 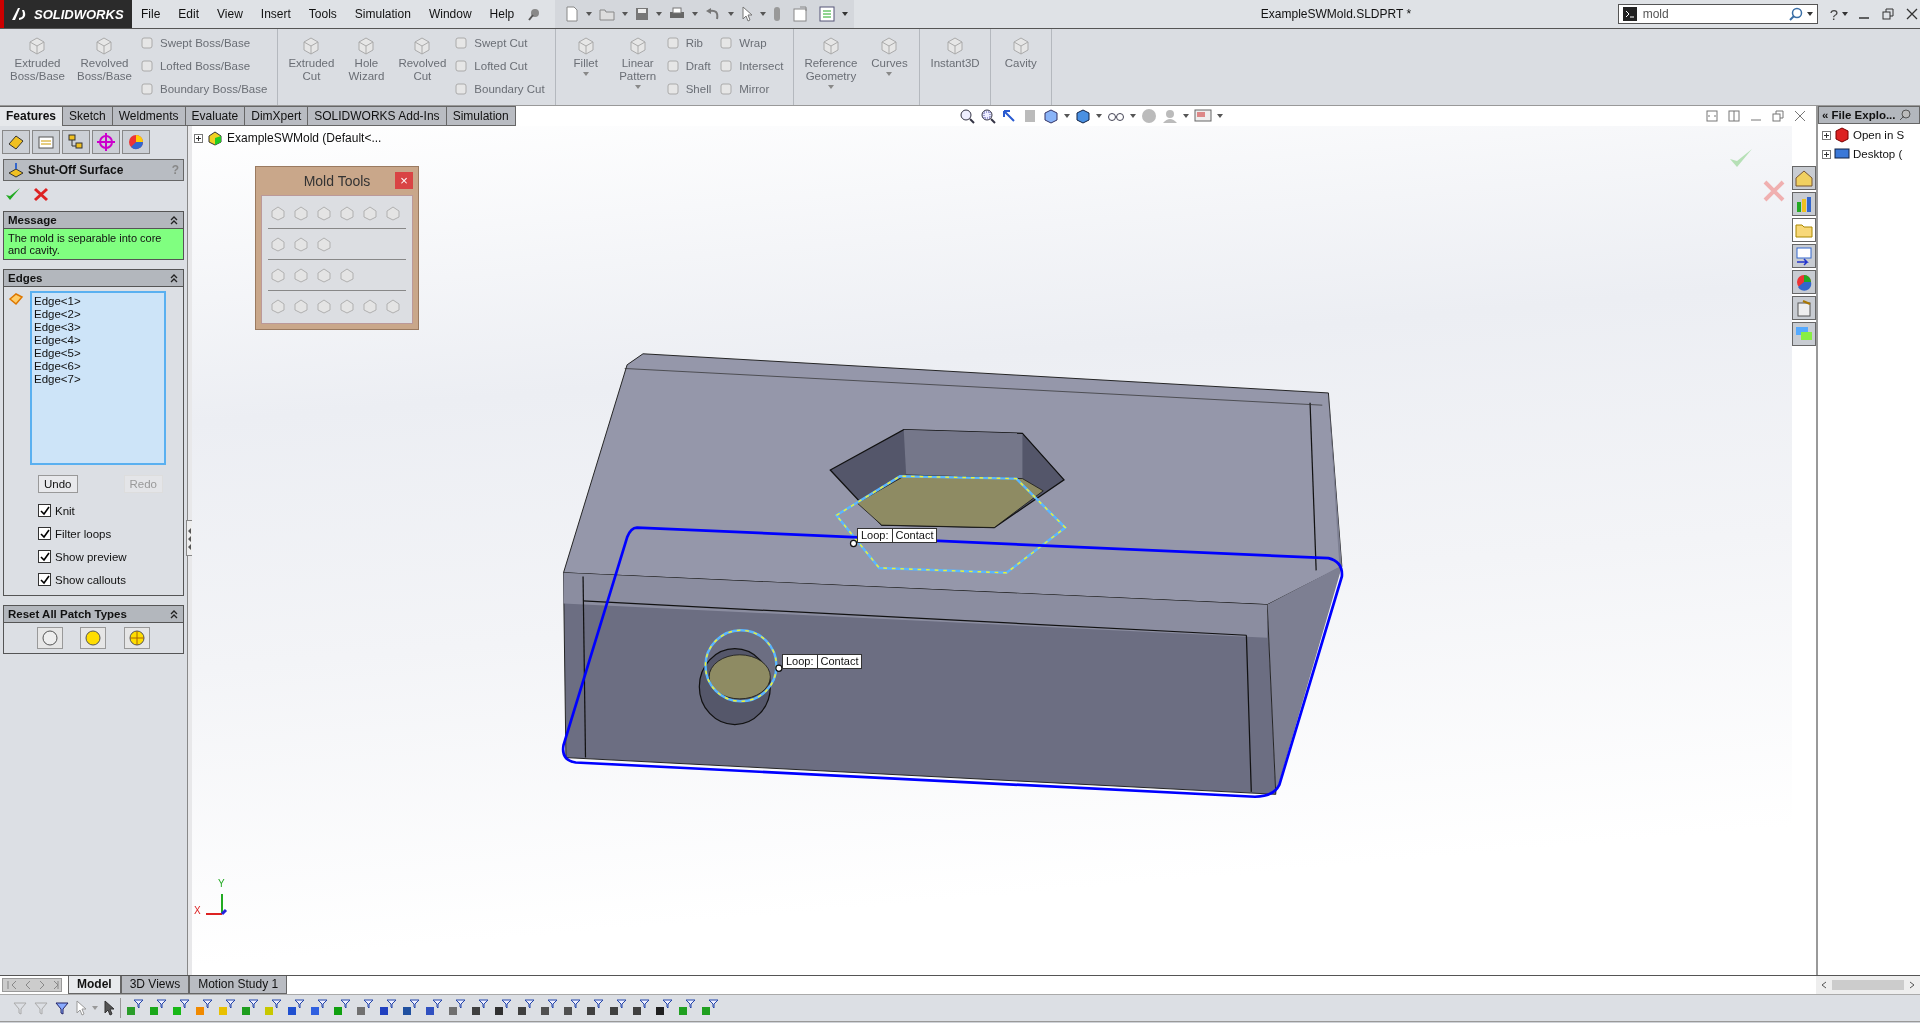 I want to click on pin-icon, so click(x=1904, y=115).